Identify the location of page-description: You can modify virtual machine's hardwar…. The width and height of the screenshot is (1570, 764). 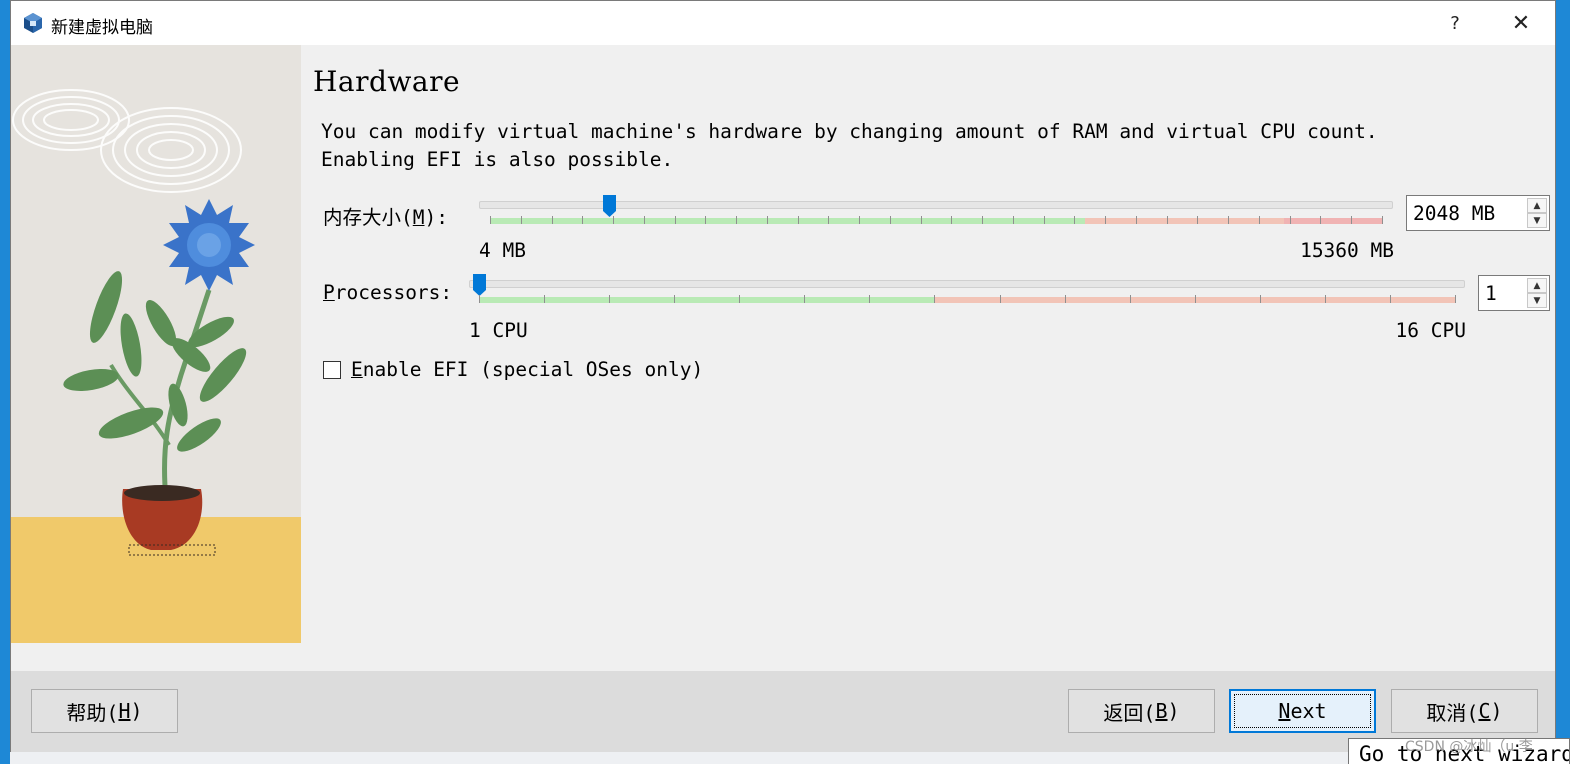
(931, 146).